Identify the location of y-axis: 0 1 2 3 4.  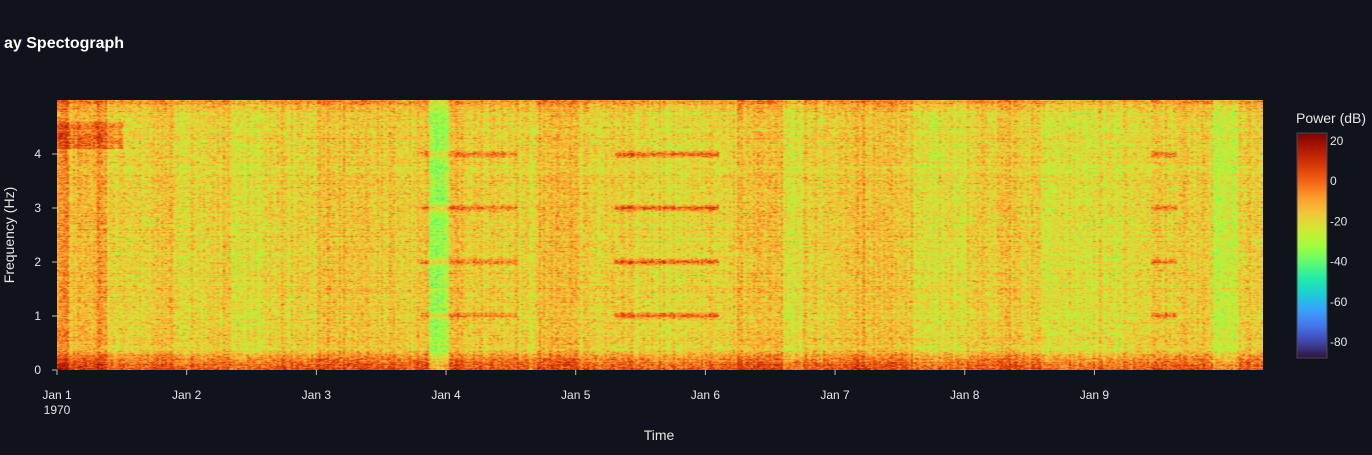
(45, 262).